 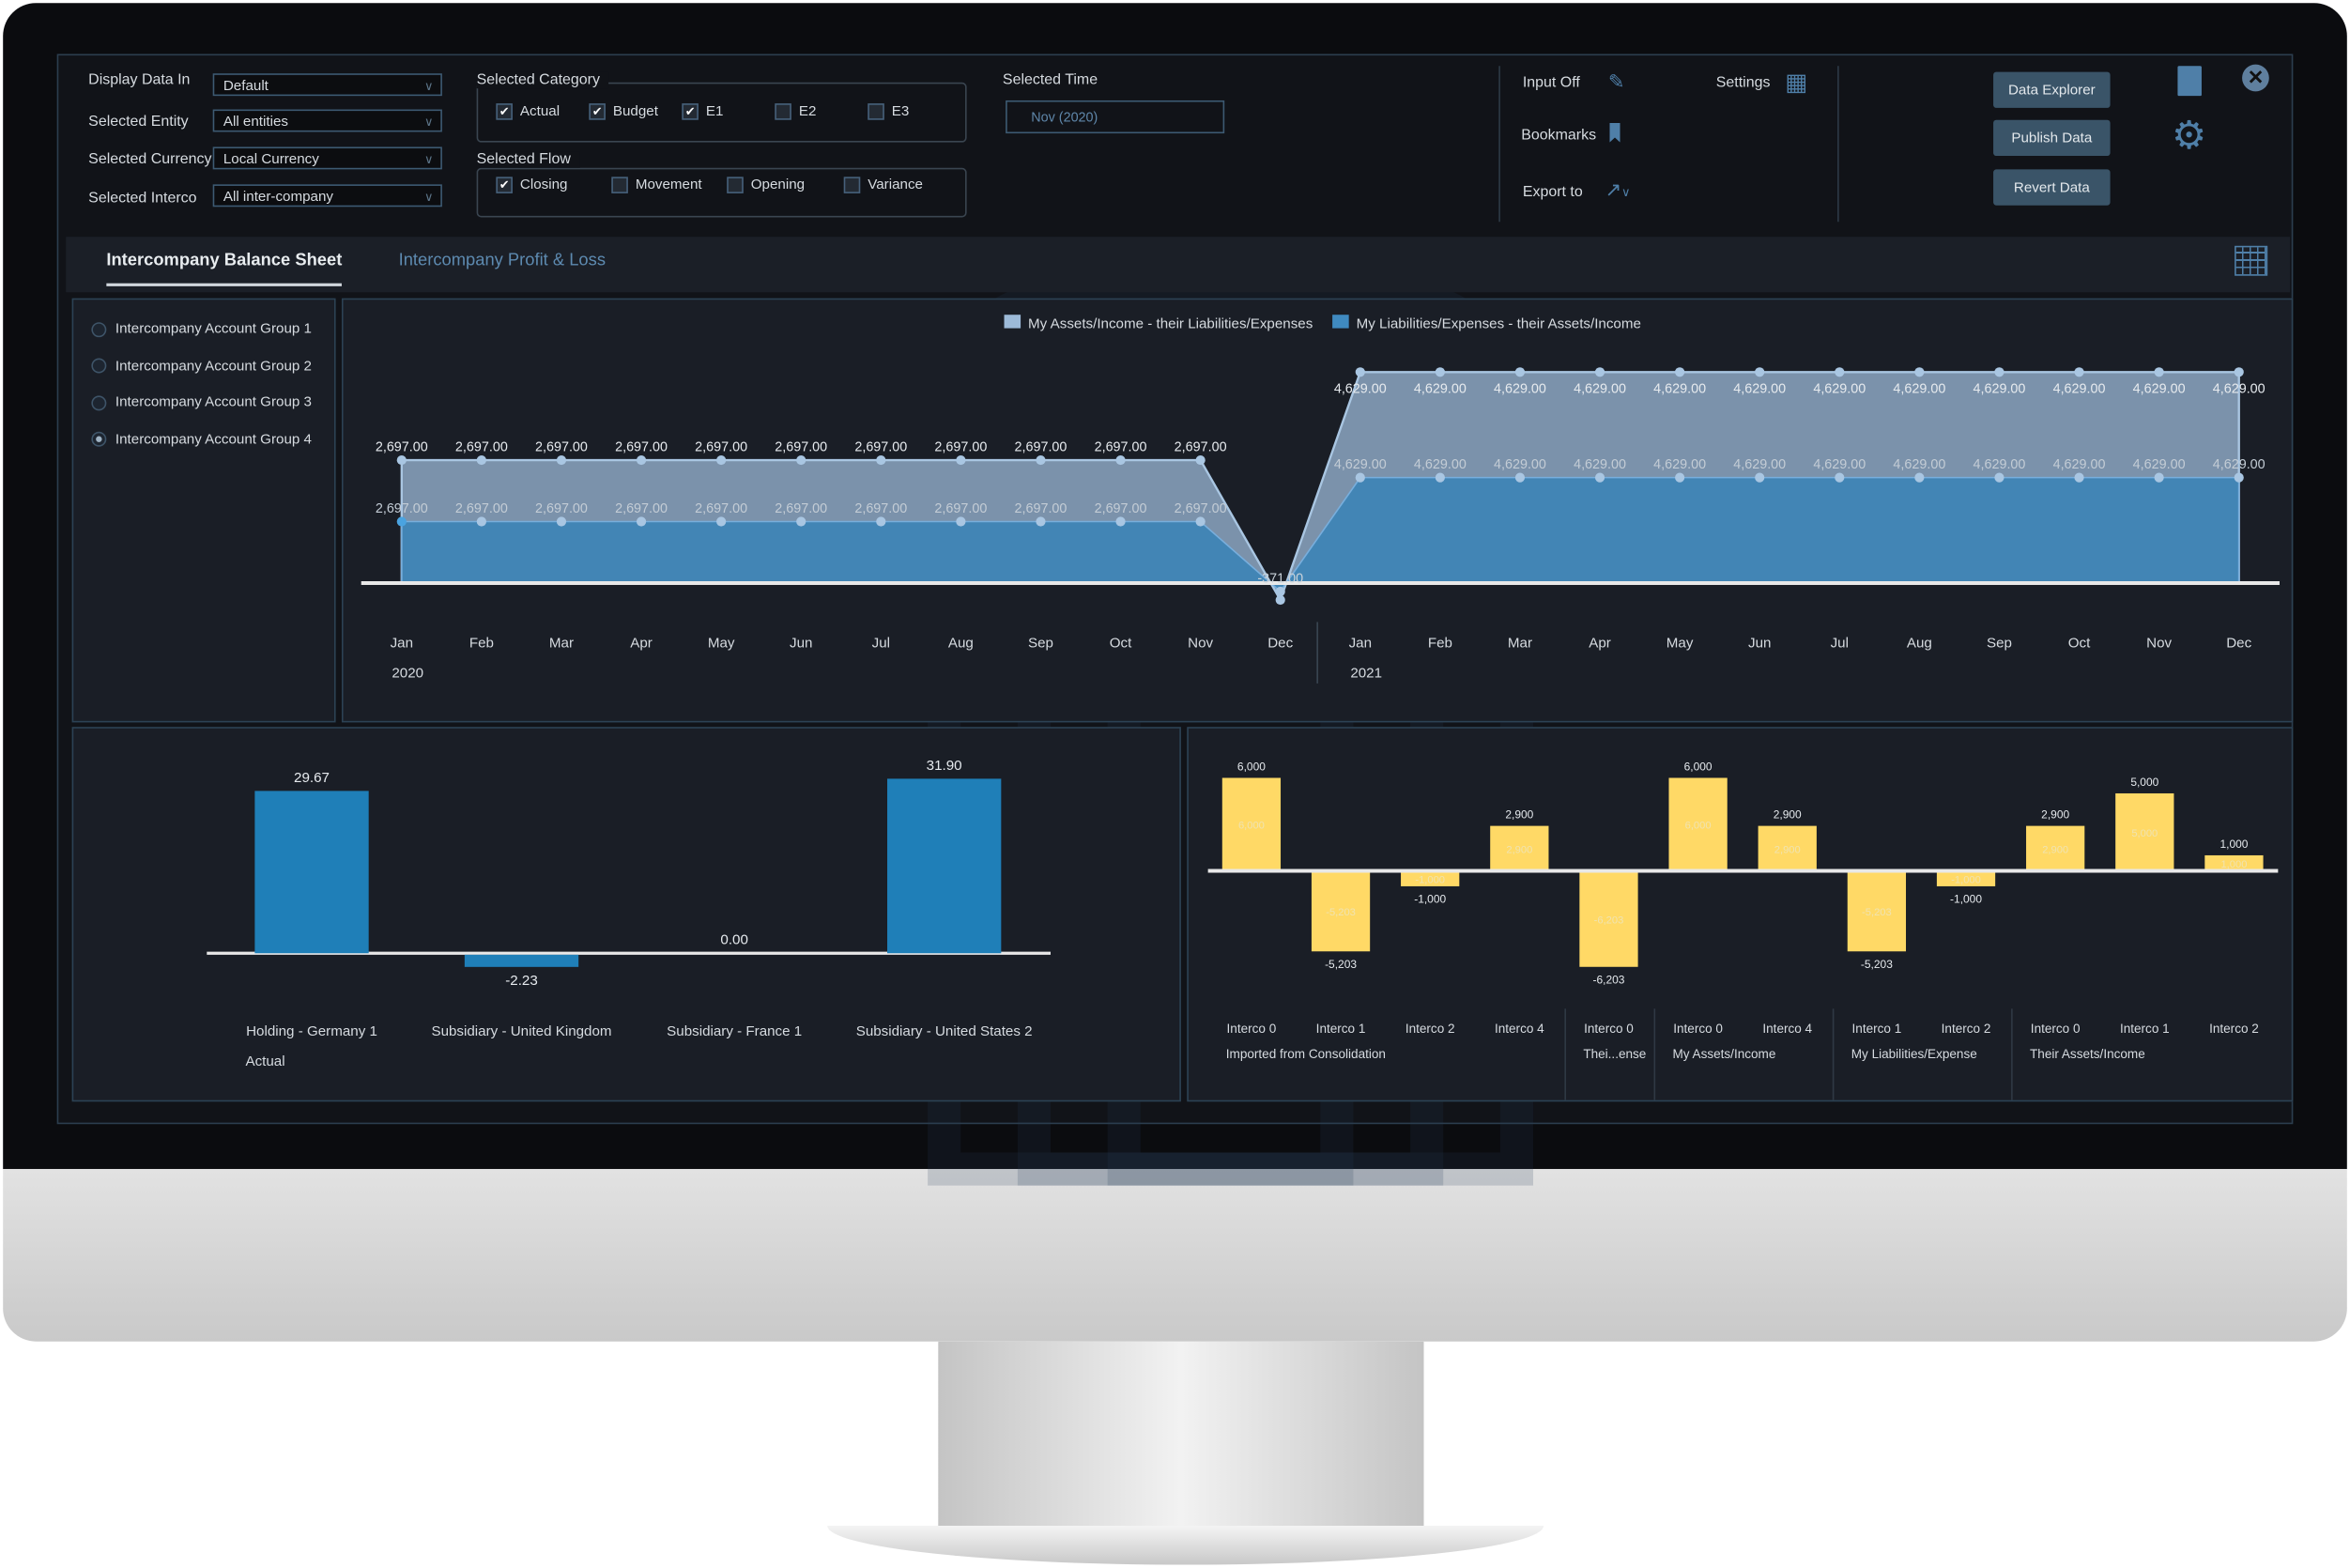 What do you see at coordinates (482, 509) in the screenshot?
I see `data-label: 2,697.00` at bounding box center [482, 509].